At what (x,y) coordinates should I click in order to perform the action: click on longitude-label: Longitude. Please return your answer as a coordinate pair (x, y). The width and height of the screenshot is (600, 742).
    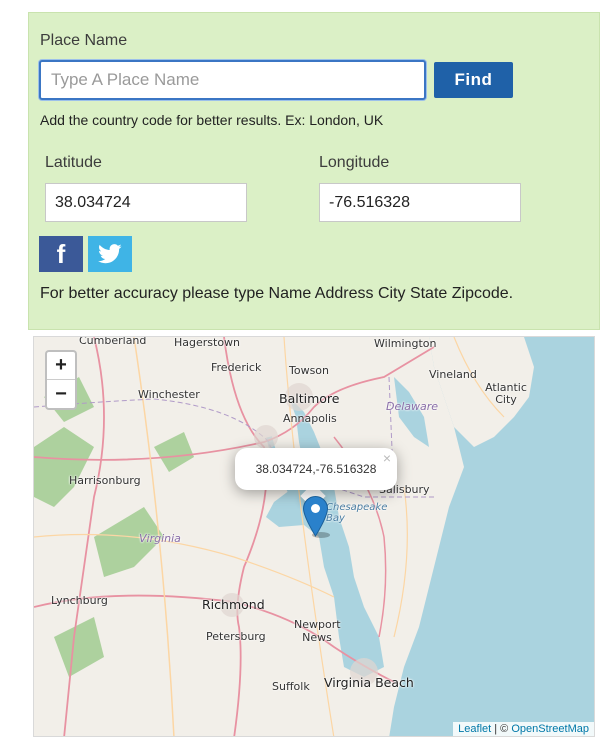
    Looking at the image, I should click on (354, 162).